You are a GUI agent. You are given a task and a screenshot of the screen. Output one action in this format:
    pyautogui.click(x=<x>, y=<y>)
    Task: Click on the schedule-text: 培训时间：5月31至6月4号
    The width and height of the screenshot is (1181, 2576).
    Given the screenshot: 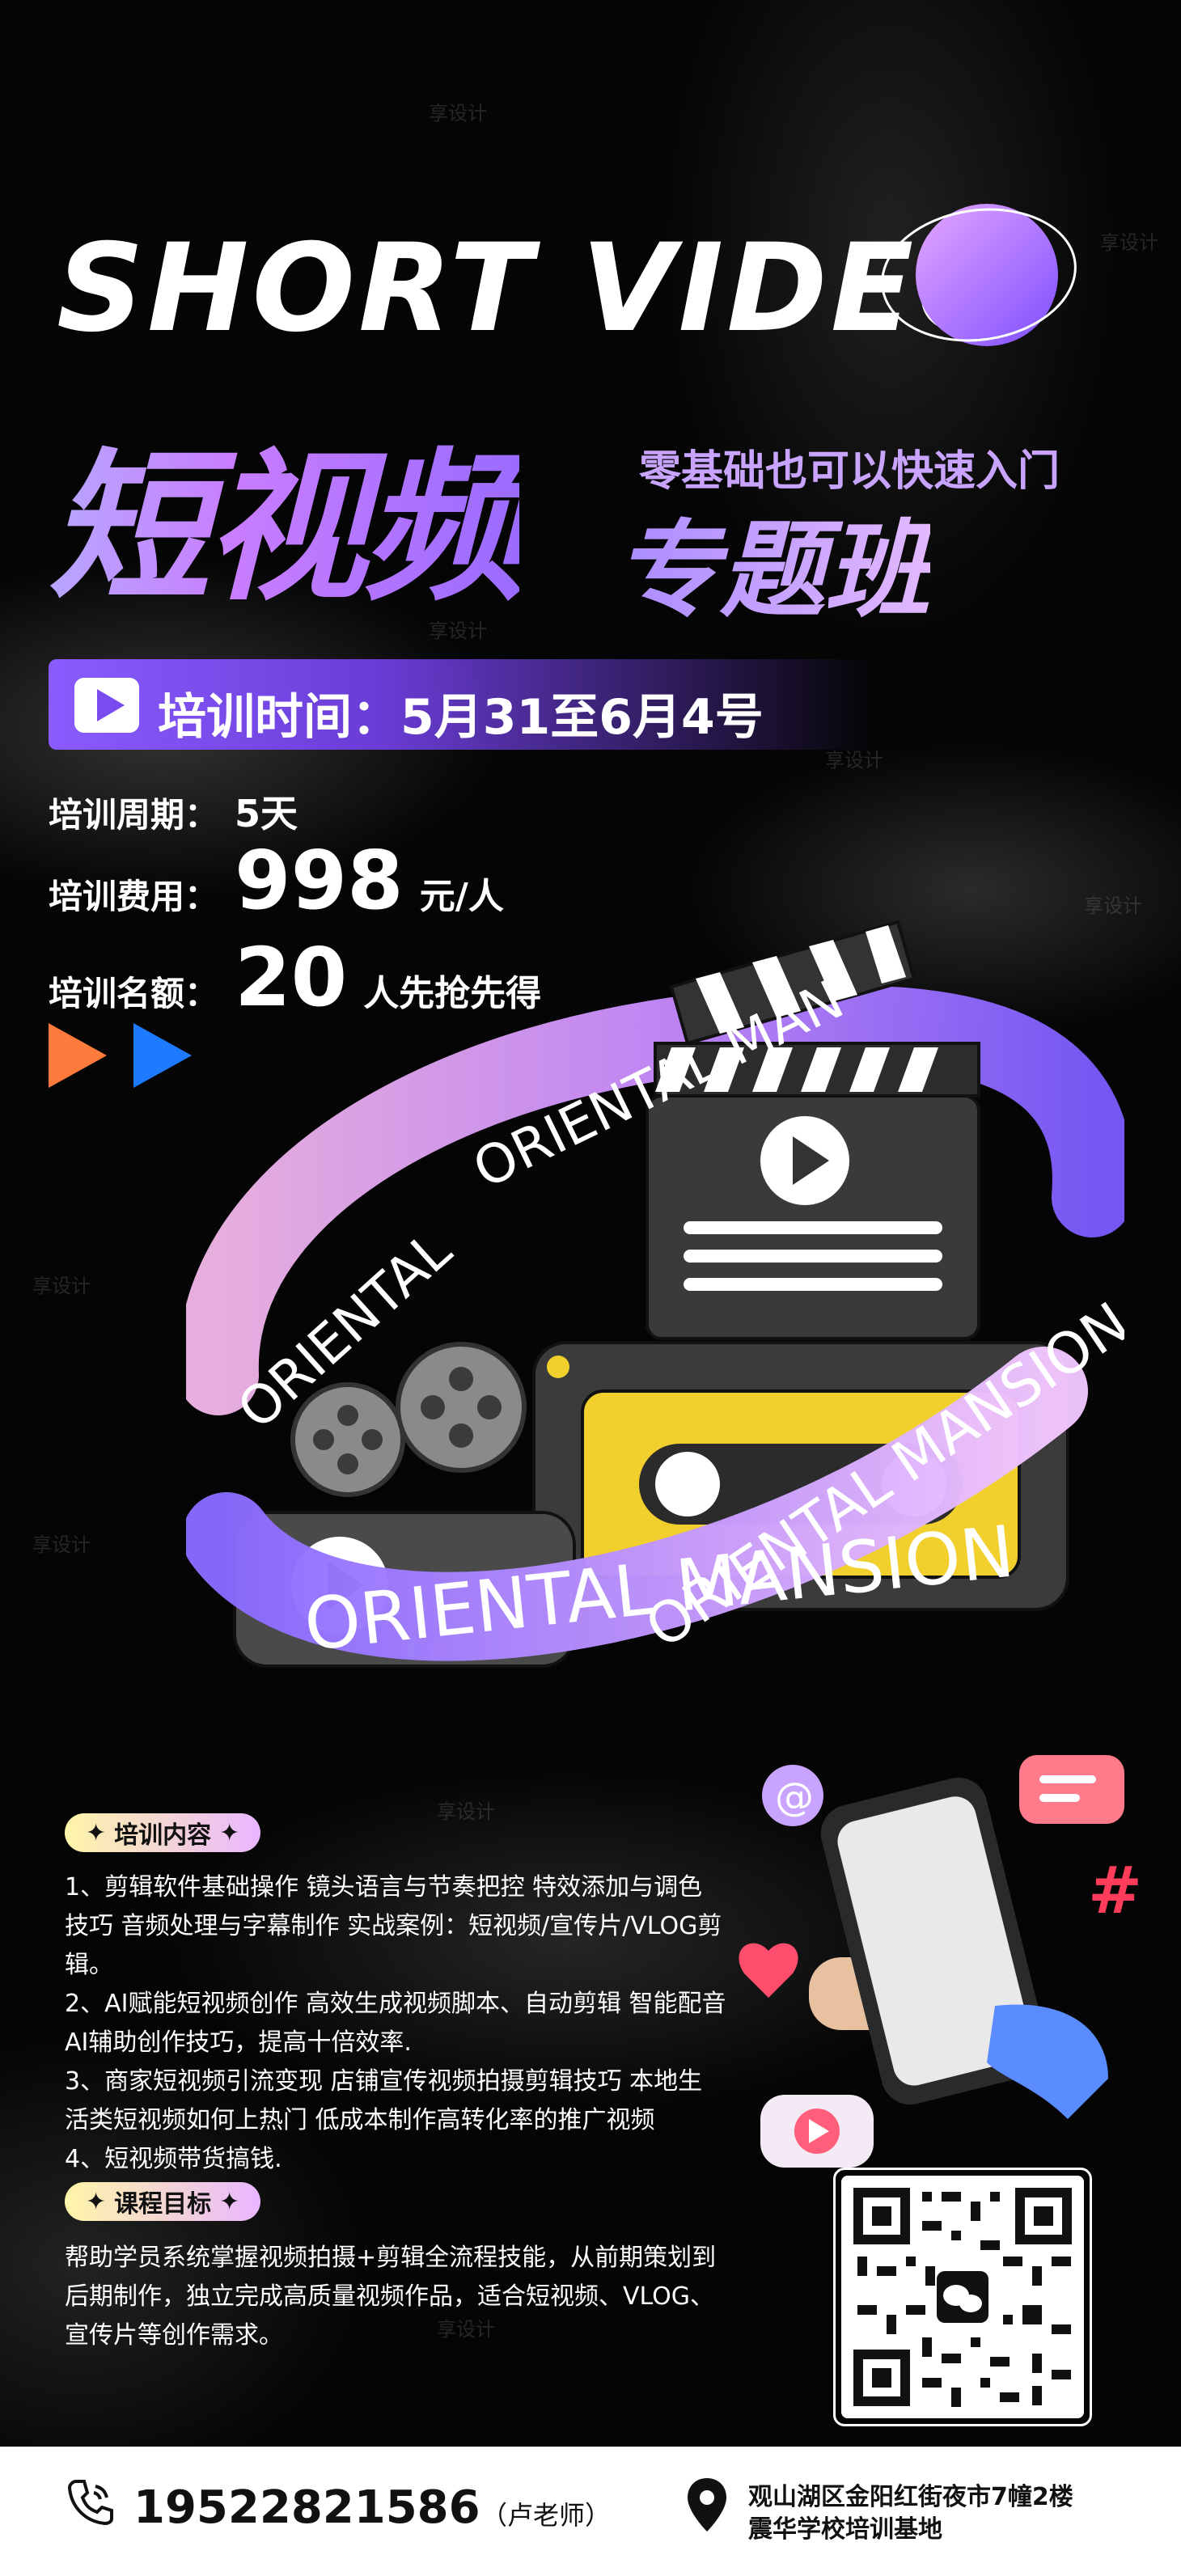 What is the action you would take?
    pyautogui.click(x=461, y=718)
    